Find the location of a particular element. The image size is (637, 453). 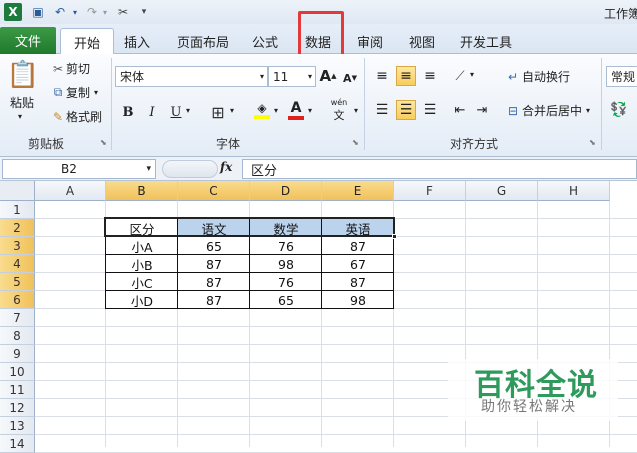

row-header-14: 14 is located at coordinates (17, 444).